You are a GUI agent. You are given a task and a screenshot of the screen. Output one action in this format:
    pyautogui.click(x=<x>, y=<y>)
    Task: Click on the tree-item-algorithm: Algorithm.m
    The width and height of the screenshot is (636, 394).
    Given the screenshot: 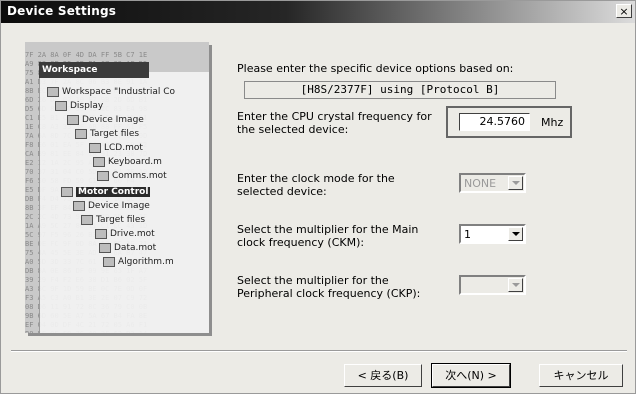 What is the action you would take?
    pyautogui.click(x=138, y=262)
    